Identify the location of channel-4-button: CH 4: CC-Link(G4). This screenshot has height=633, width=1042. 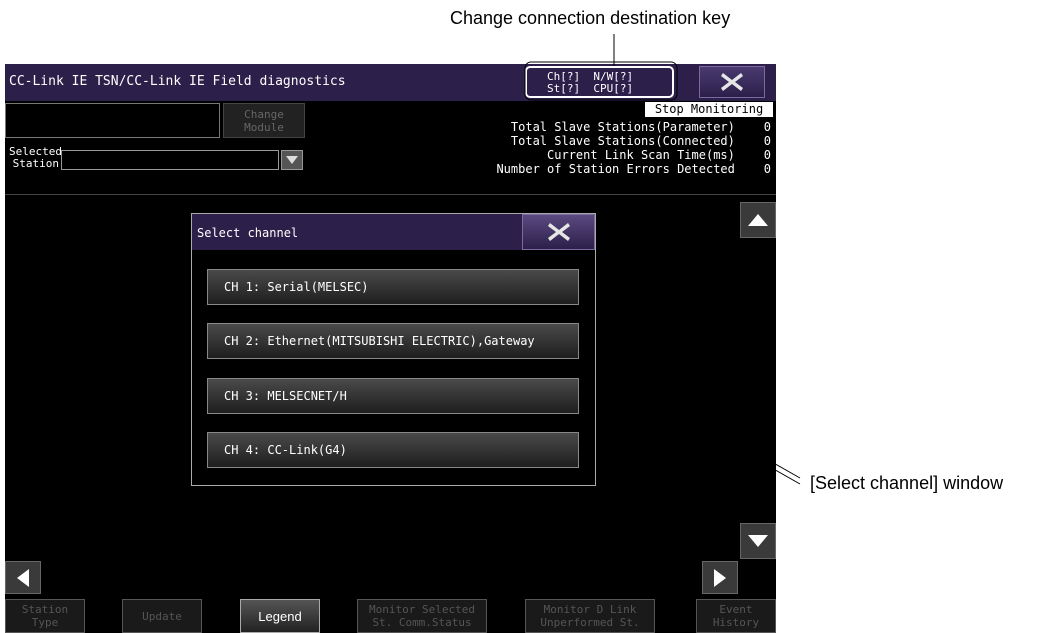
(393, 450).